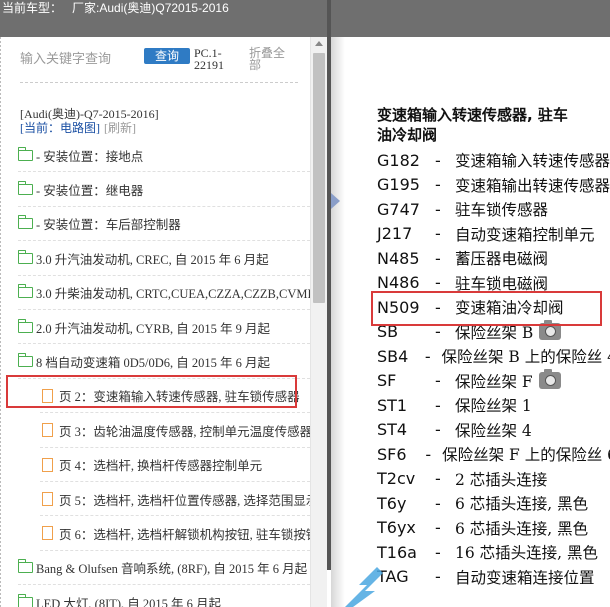  Describe the element at coordinates (164, 224) in the screenshot. I see `tree-node-rear-controllers: - 安装位置：车后部控制器` at that location.